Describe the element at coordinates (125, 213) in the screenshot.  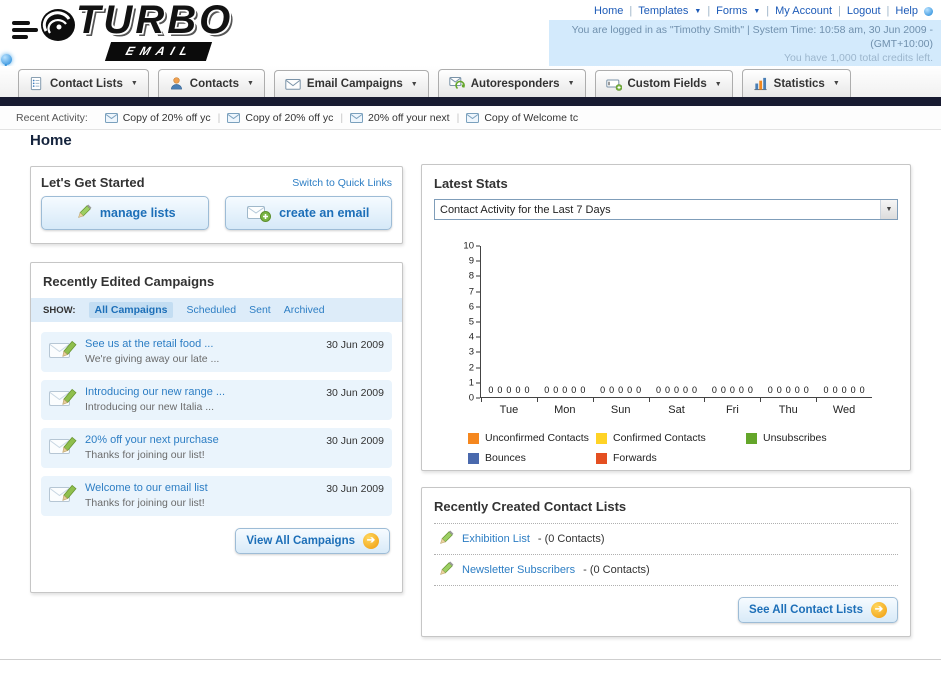
I see `manage-lists-button: manage lists` at that location.